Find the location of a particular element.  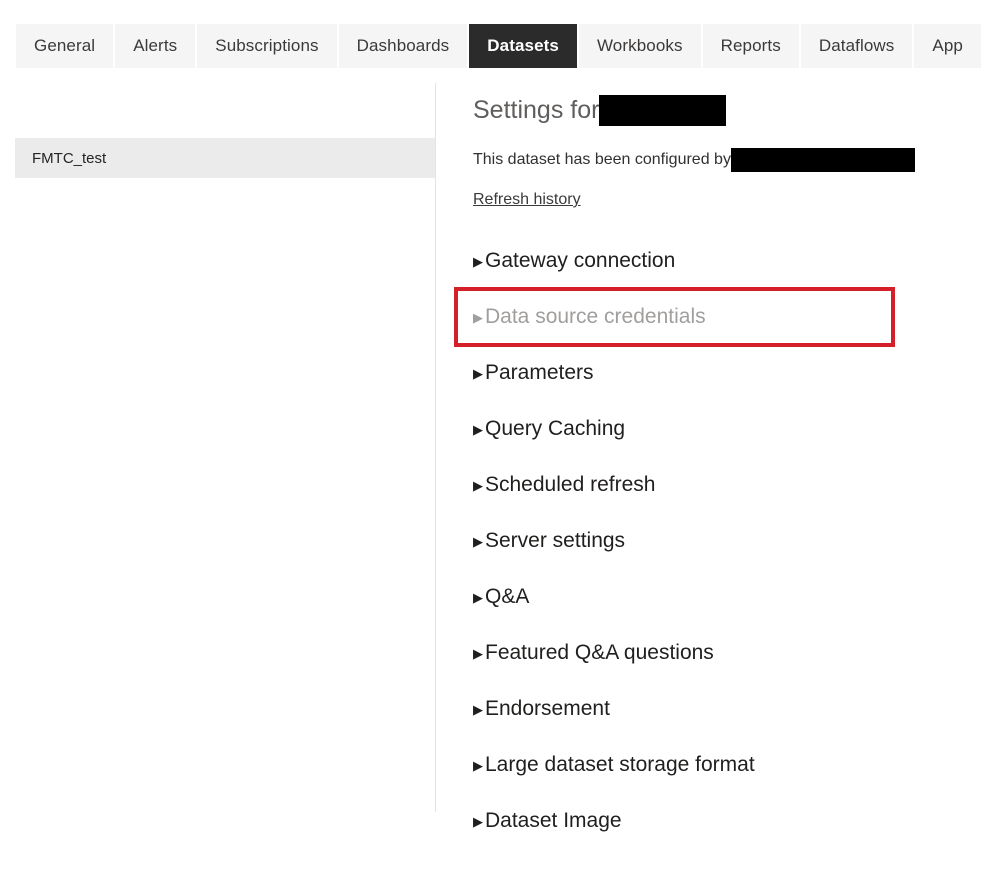

tab-workbooks: Workbooks is located at coordinates (639, 46).